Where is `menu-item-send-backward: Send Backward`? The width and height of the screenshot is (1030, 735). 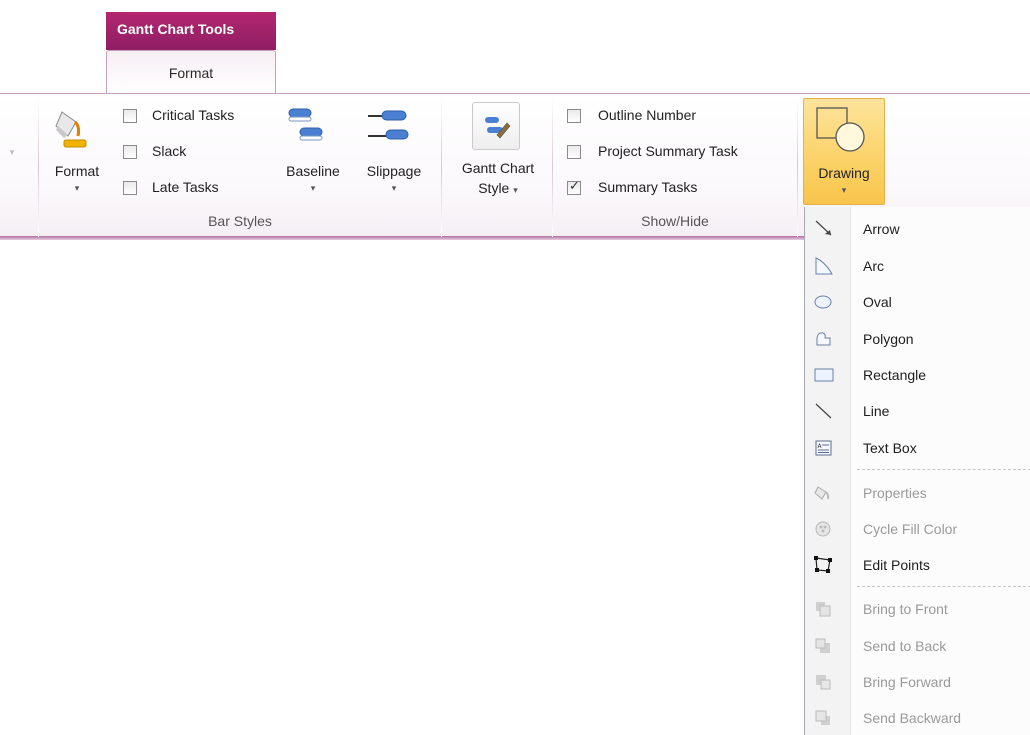
menu-item-send-backward: Send Backward is located at coordinates (917, 718).